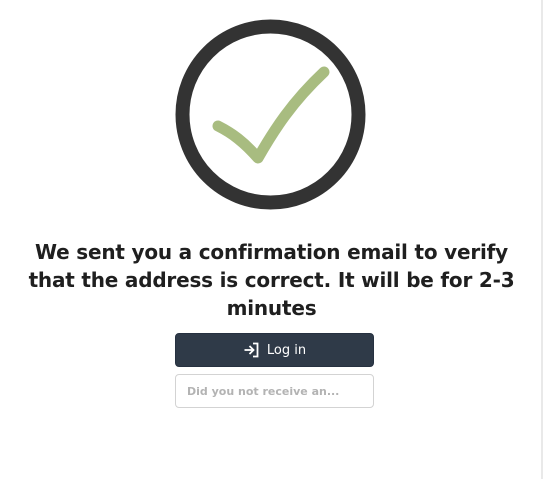 The height and width of the screenshot is (479, 543). I want to click on login-arrow-icon, so click(251, 350).